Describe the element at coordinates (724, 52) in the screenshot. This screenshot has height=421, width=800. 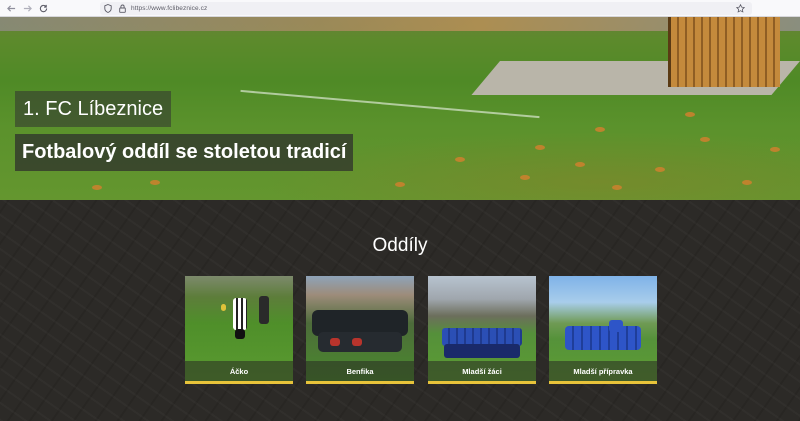
I see `hero-wooden-shed` at that location.